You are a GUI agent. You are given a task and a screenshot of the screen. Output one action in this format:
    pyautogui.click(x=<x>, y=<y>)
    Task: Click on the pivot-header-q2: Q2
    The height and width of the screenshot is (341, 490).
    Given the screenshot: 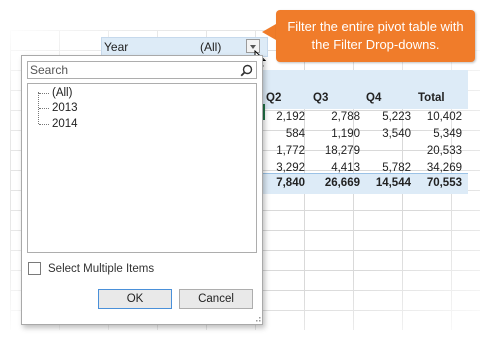 What is the action you would take?
    pyautogui.click(x=274, y=98)
    